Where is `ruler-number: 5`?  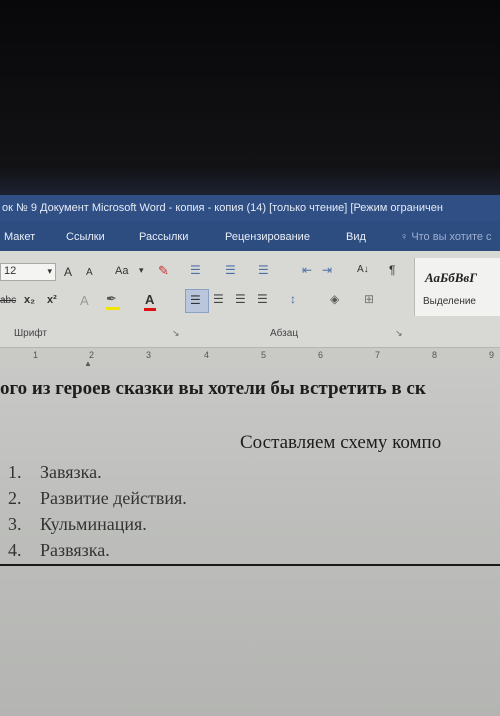 ruler-number: 5 is located at coordinates (264, 355).